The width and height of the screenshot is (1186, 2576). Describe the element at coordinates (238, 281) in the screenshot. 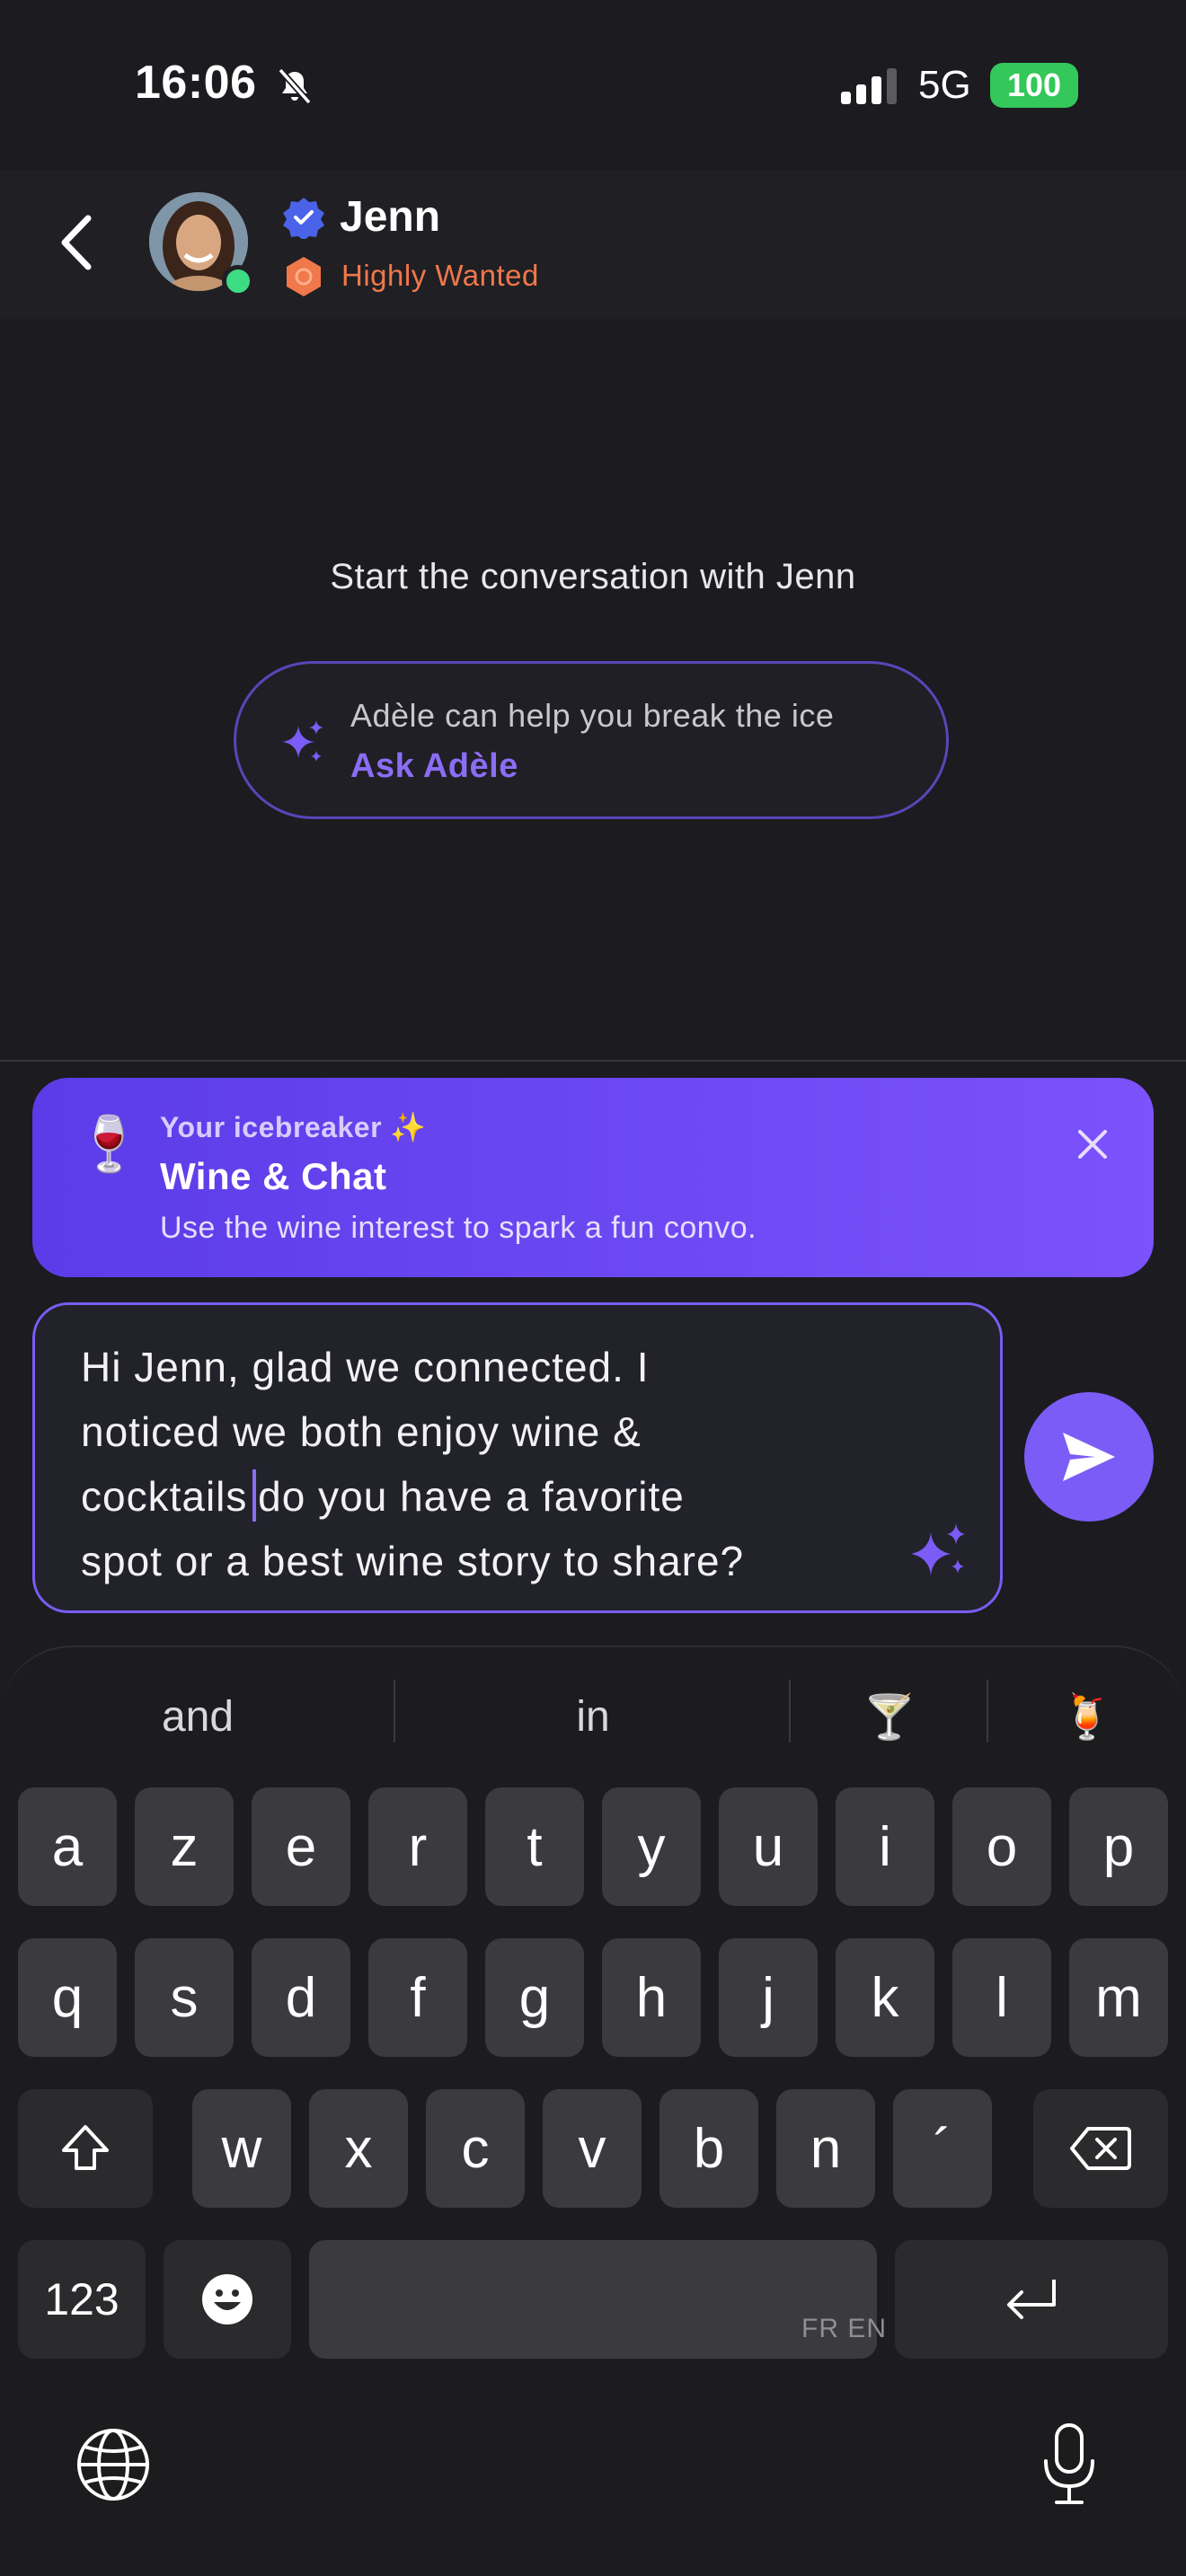

I see `online-status-dot` at that location.